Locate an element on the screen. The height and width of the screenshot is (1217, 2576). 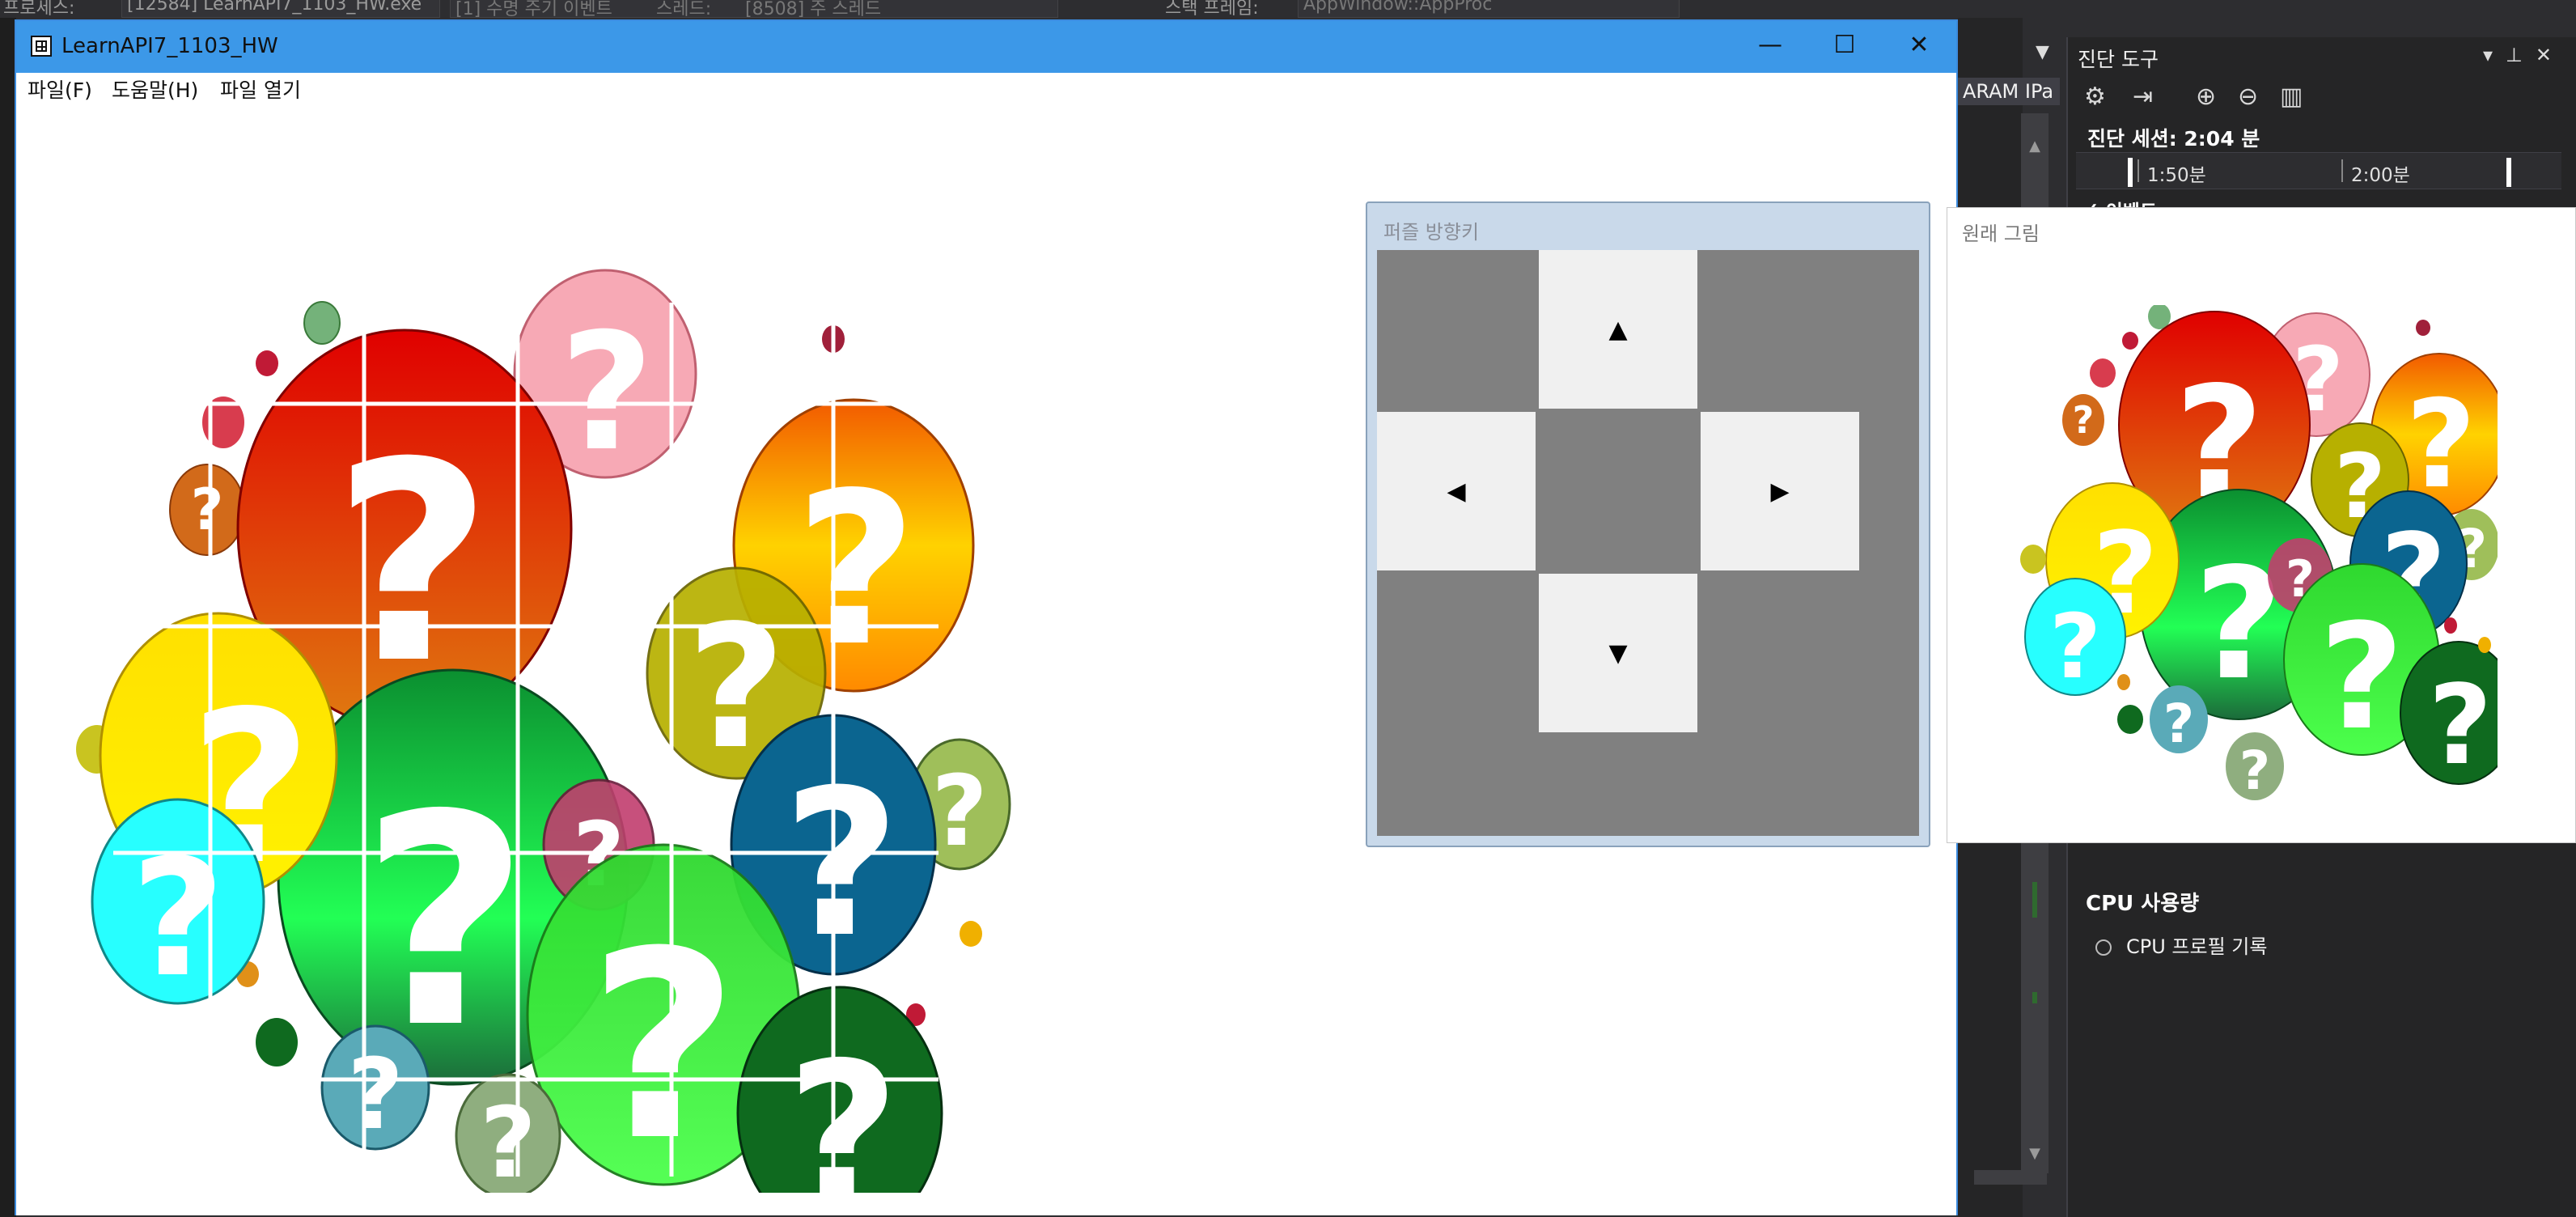
thread-label: 스레드: is located at coordinates (684, 9).